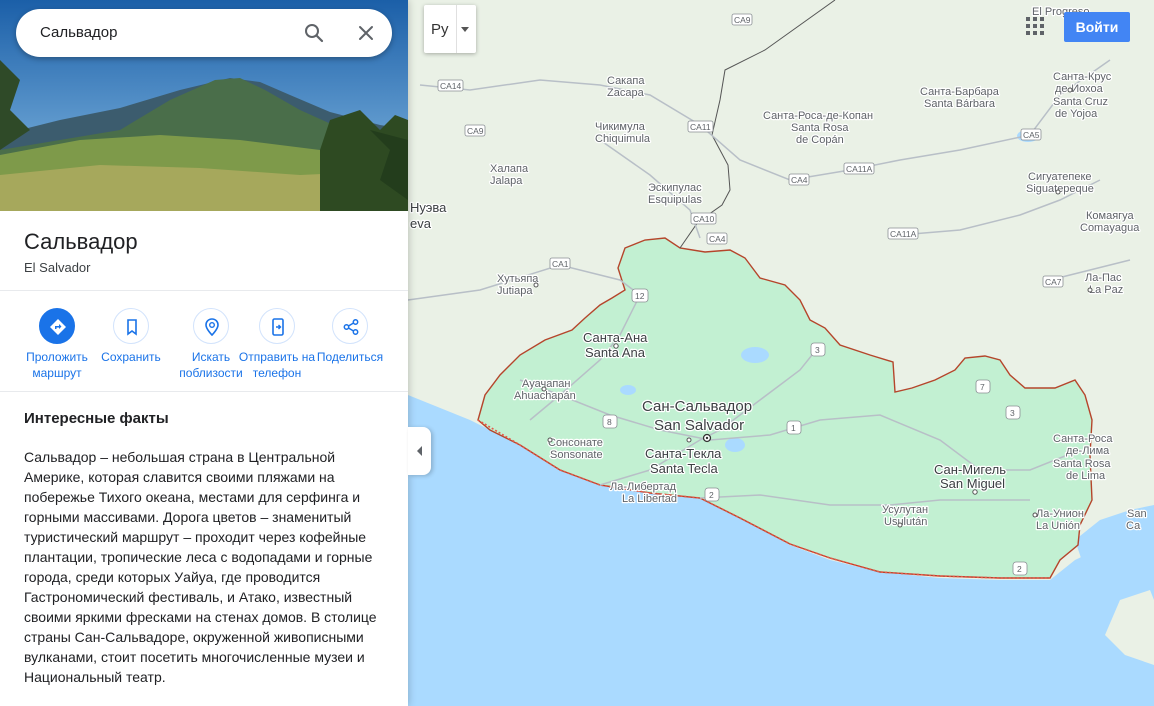 Image resolution: width=1154 pixels, height=706 pixels. Describe the element at coordinates (204, 391) in the screenshot. I see `divider` at that location.